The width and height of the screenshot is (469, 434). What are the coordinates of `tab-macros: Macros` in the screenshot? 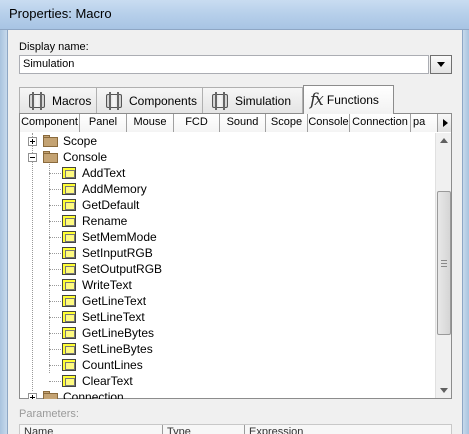 It's located at (58, 100).